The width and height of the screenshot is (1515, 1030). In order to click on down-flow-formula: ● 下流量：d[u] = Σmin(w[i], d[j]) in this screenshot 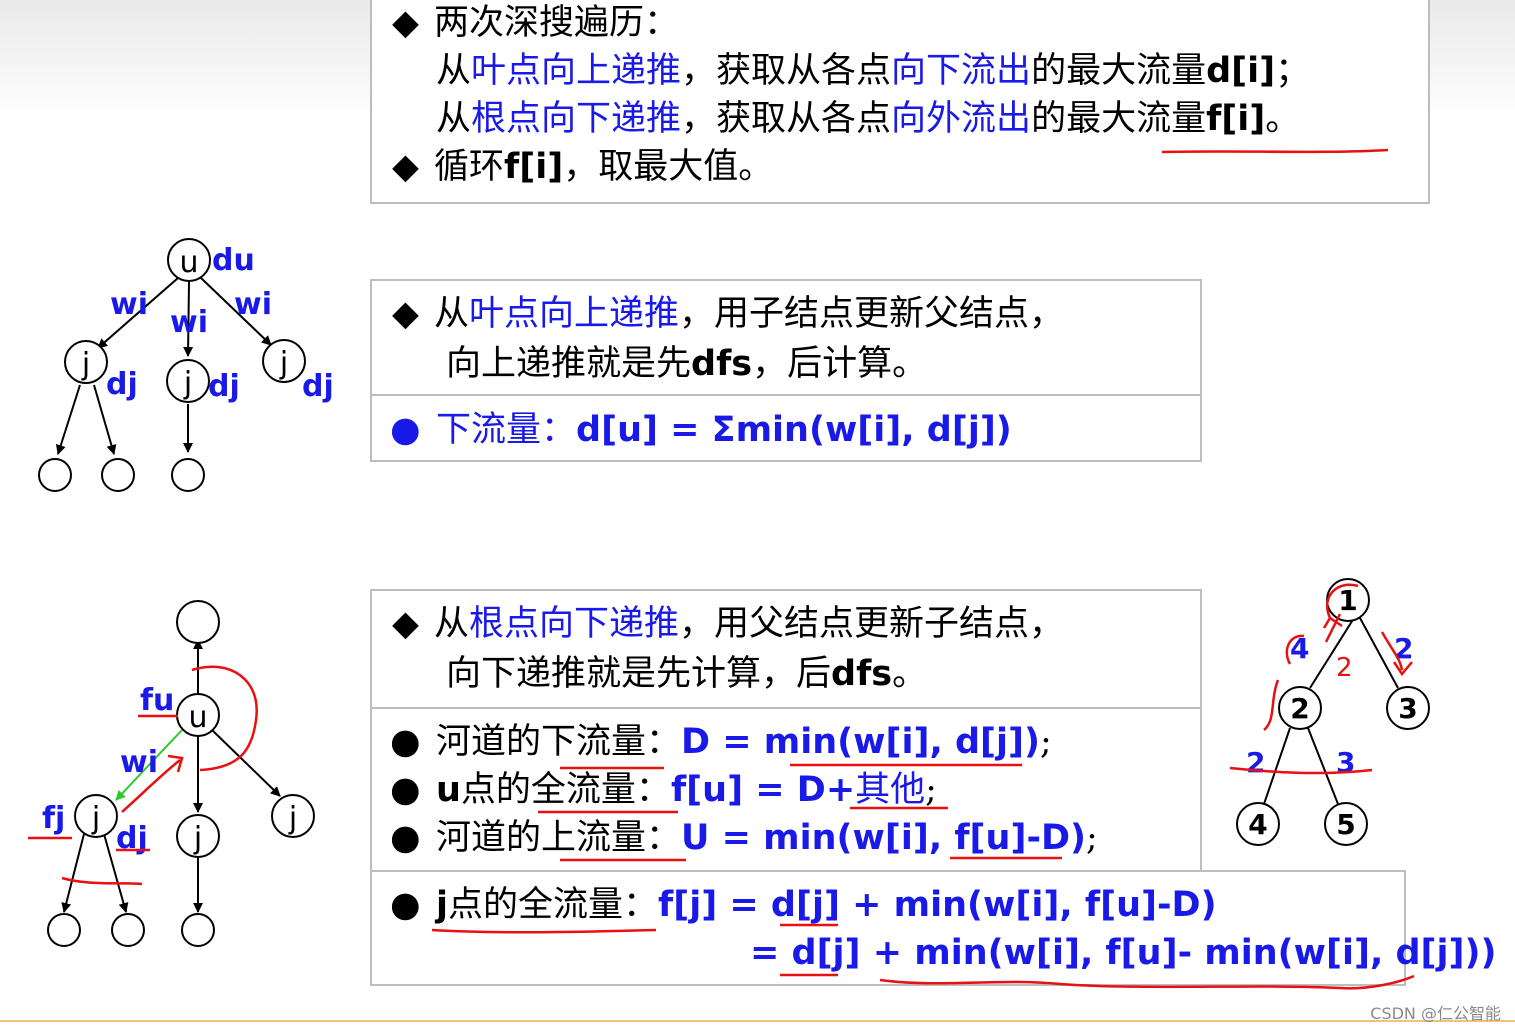, I will do `click(701, 430)`.